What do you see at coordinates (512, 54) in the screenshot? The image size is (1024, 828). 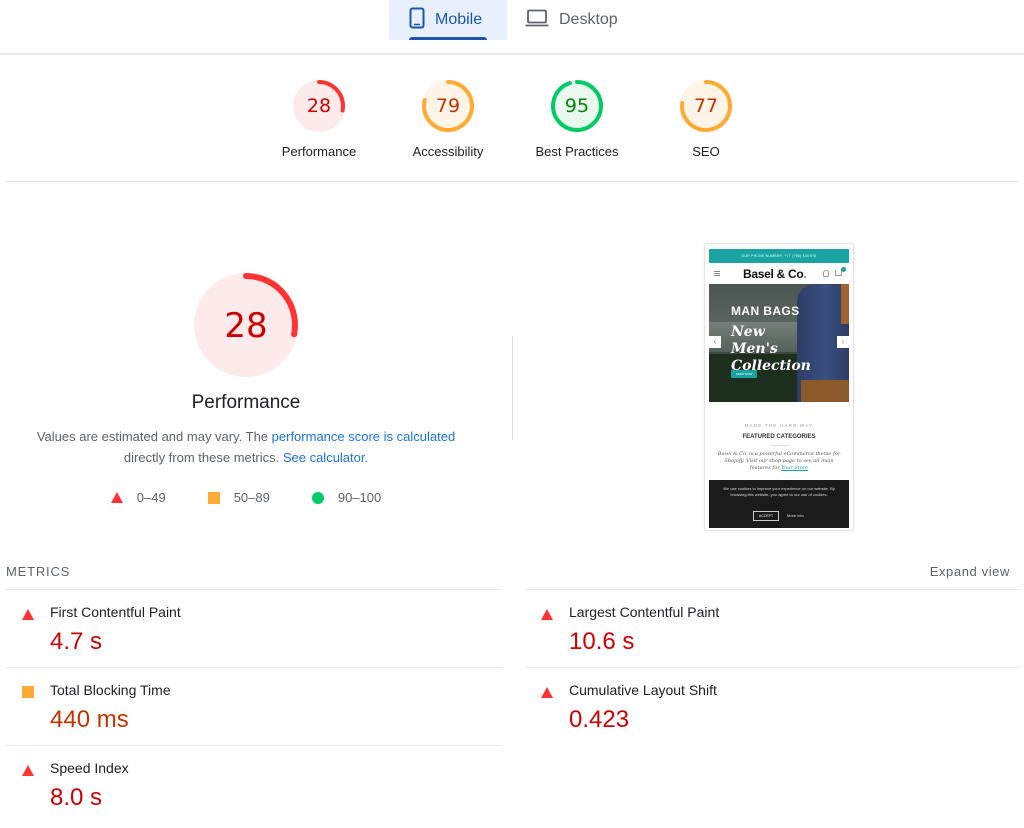 I see `tabs-divider` at bounding box center [512, 54].